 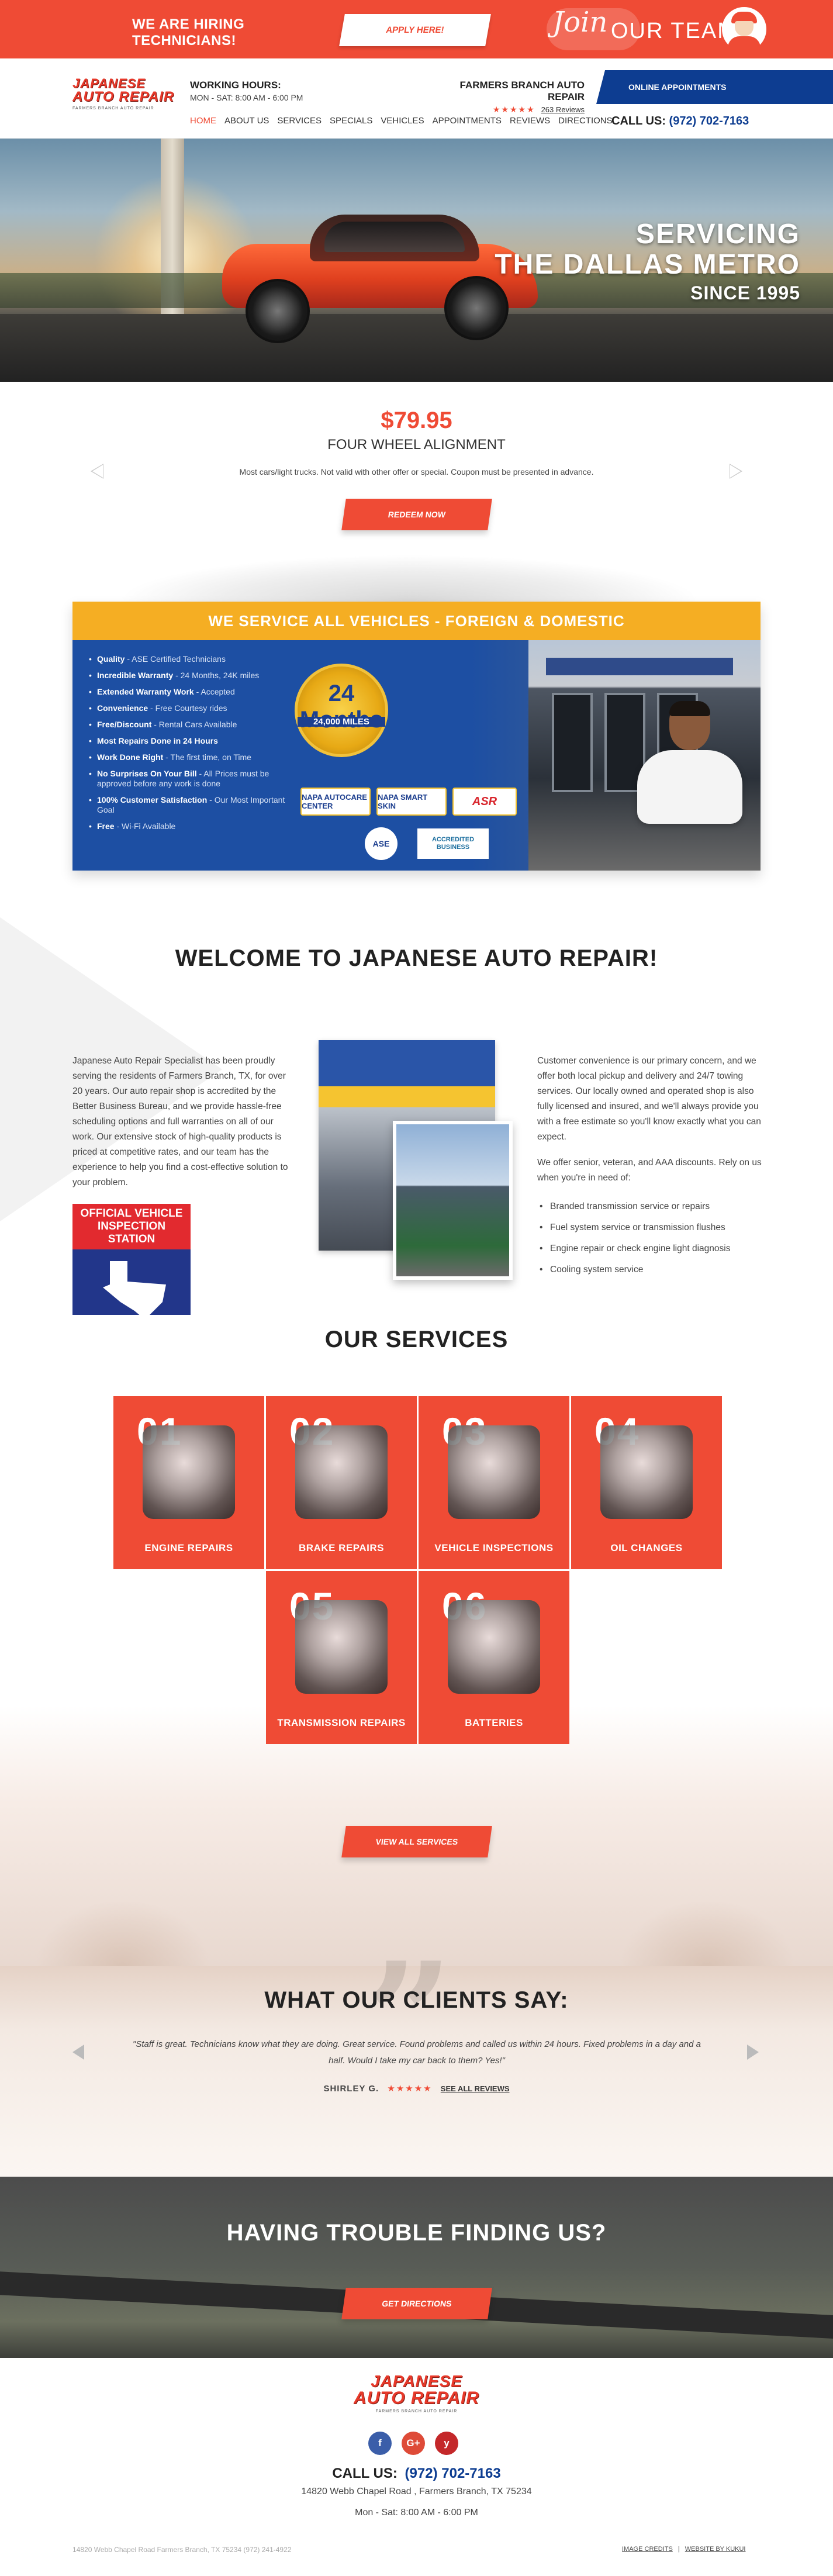 What do you see at coordinates (475, 2088) in the screenshot?
I see `see-all-reviews-link: SEE ALL REVIEWS` at bounding box center [475, 2088].